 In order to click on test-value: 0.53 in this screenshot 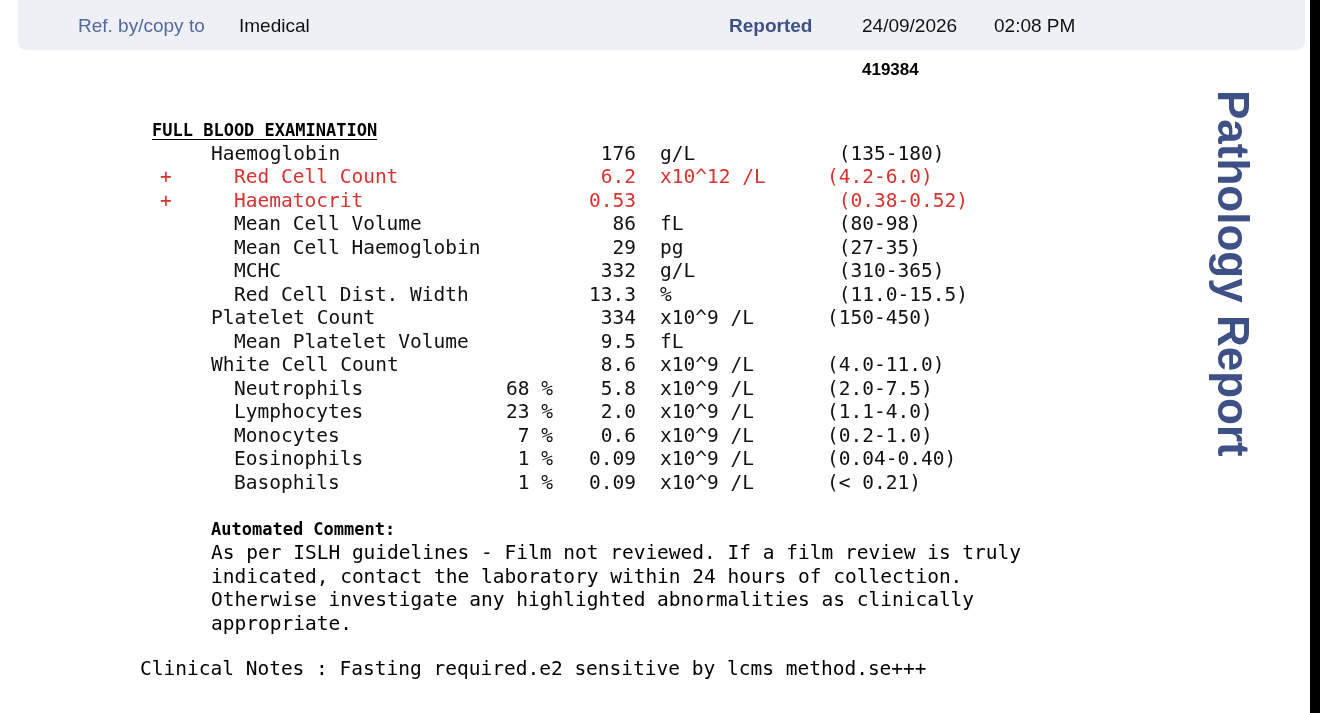, I will do `click(612, 200)`.